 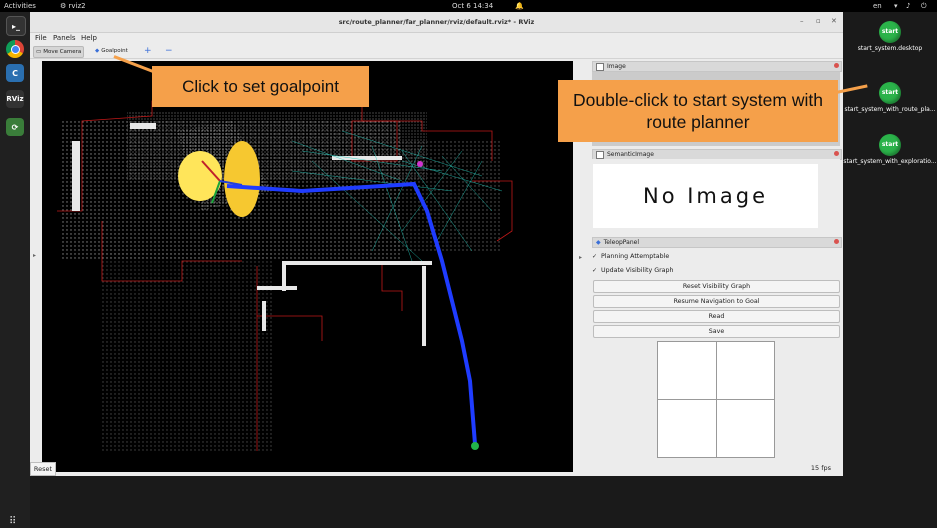 I want to click on update-icon: ⟳, so click(x=15, y=127).